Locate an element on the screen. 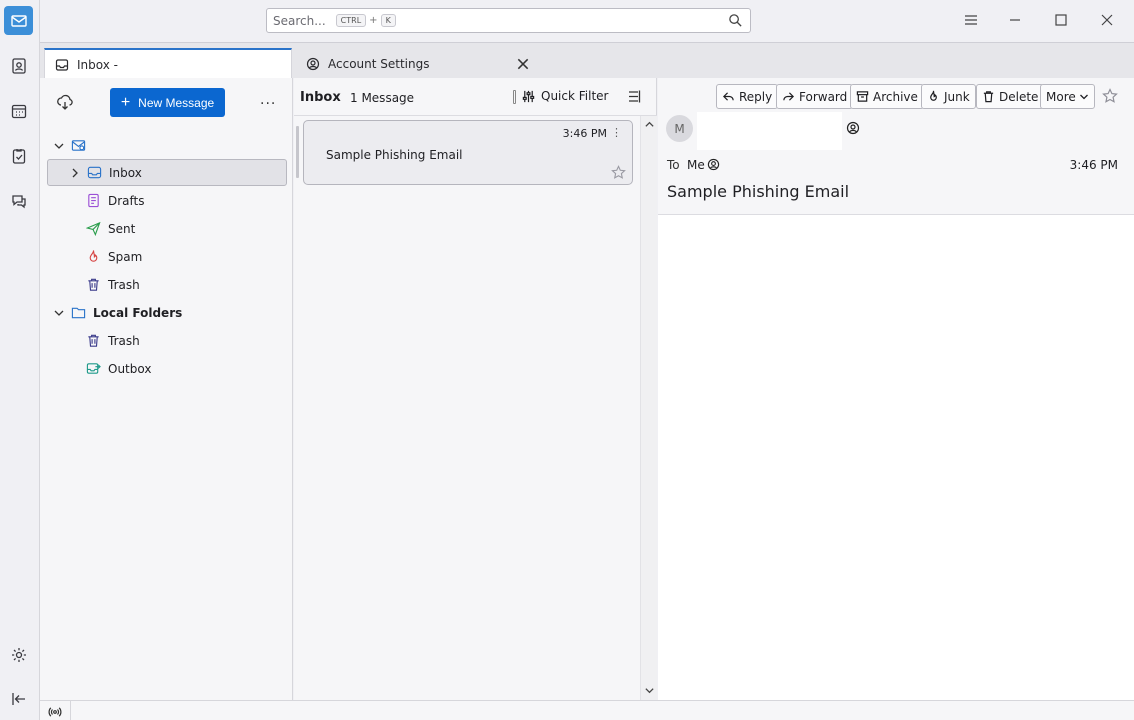 This screenshot has width=1134, height=720. folder-row-trash: Trash is located at coordinates (167, 284).